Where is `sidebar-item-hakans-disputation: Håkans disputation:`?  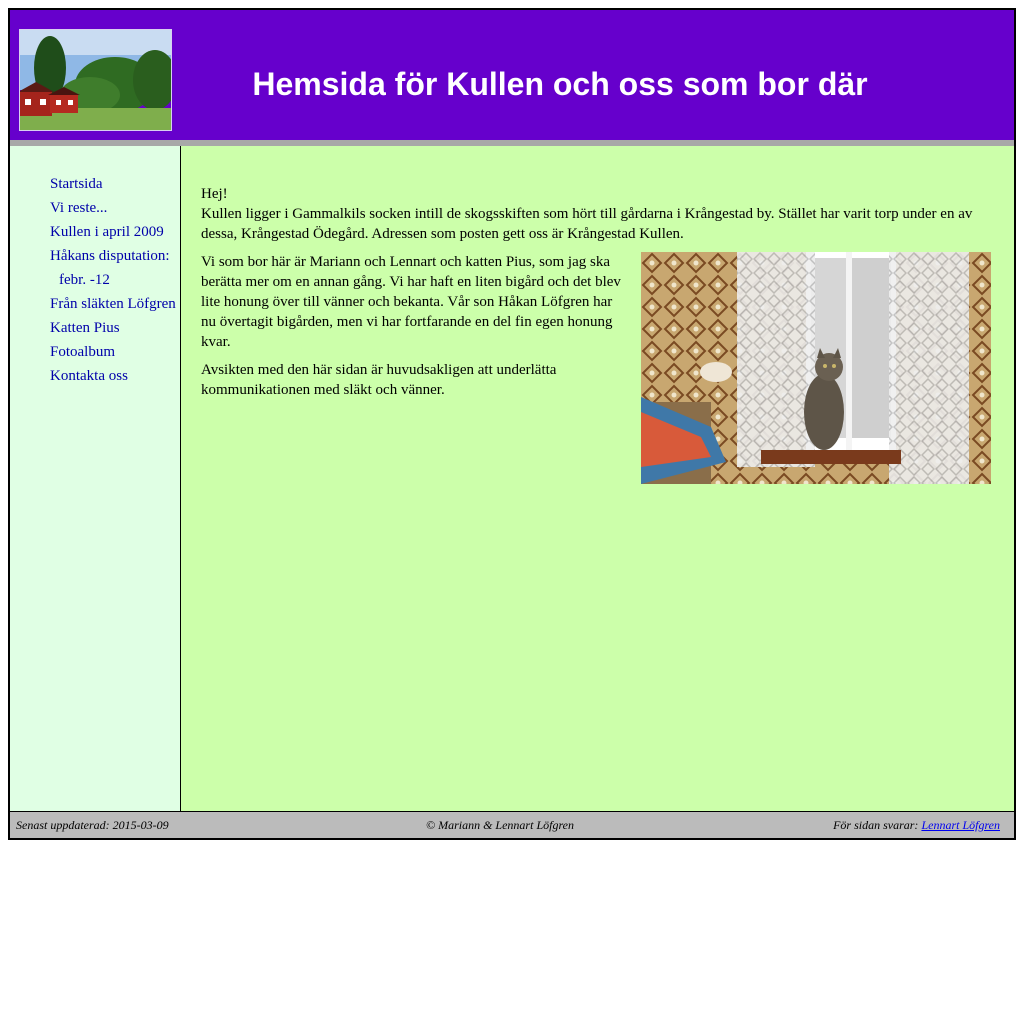 sidebar-item-hakans-disputation: Håkans disputation: is located at coordinates (117, 256).